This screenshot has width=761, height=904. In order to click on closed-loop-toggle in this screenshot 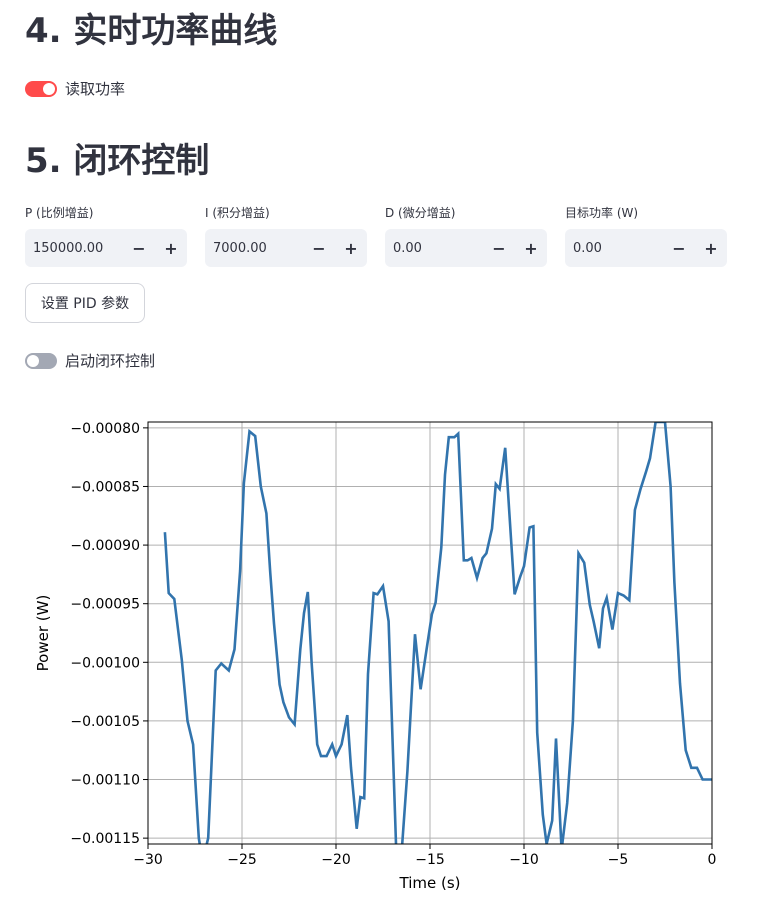, I will do `click(41, 360)`.